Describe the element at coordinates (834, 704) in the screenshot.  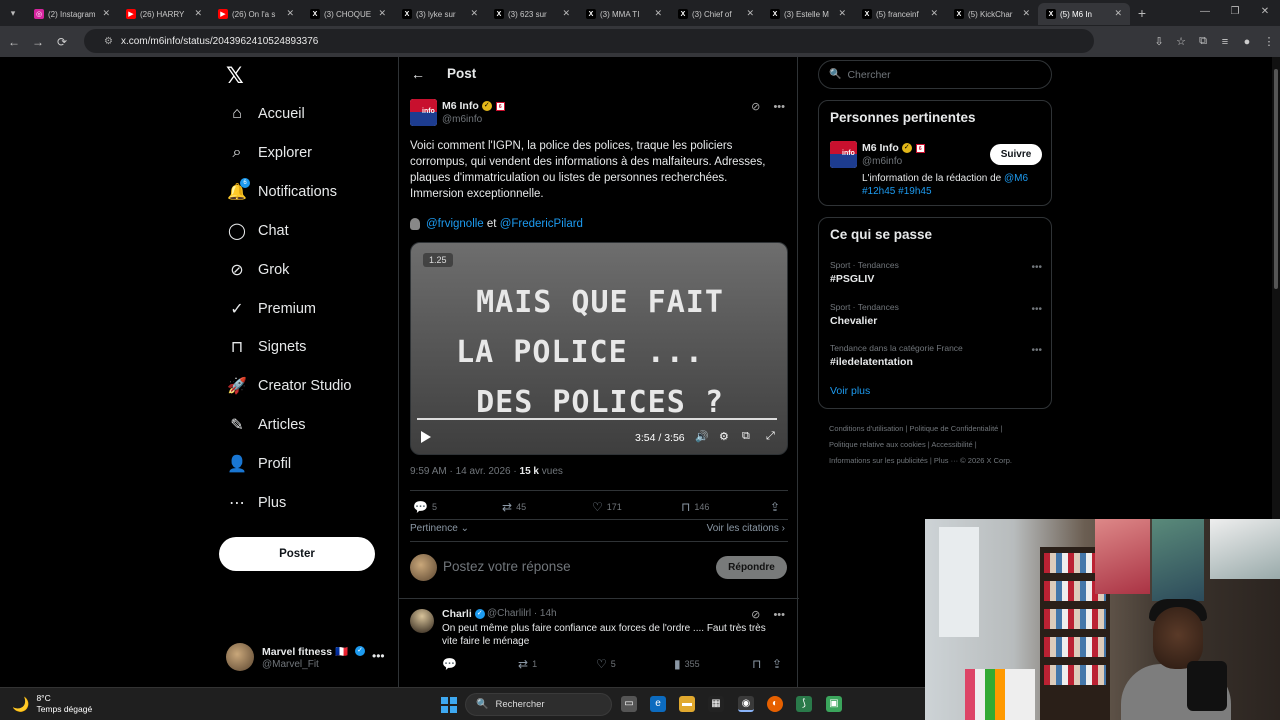
I see `game-app-icon: ▣` at that location.